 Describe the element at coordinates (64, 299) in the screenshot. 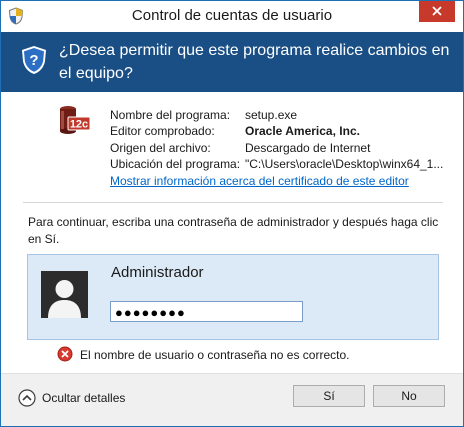

I see `user-silhouette-icon` at that location.